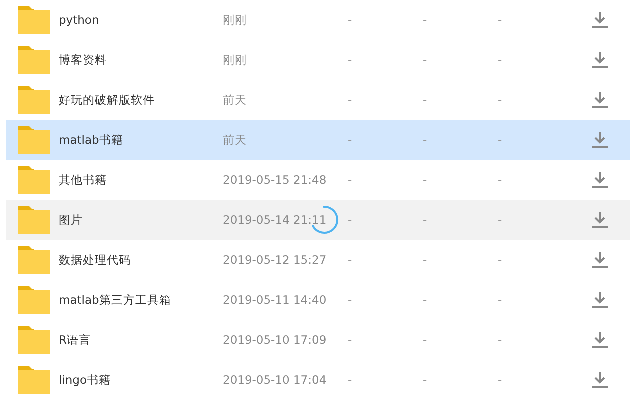 Image resolution: width=640 pixels, height=420 pixels. I want to click on file-row: 好玩的破解版软件 前天 - - -, so click(318, 100).